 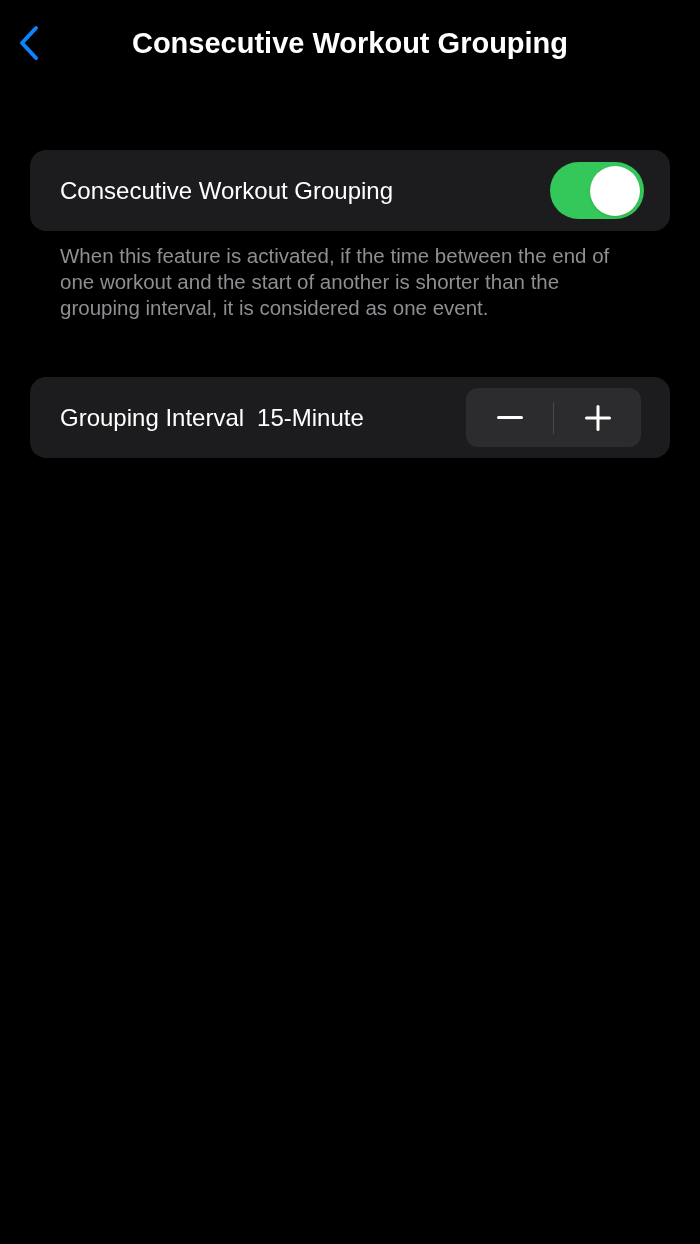 I want to click on nav-title: Consecutive Workout Grouping, so click(x=350, y=44).